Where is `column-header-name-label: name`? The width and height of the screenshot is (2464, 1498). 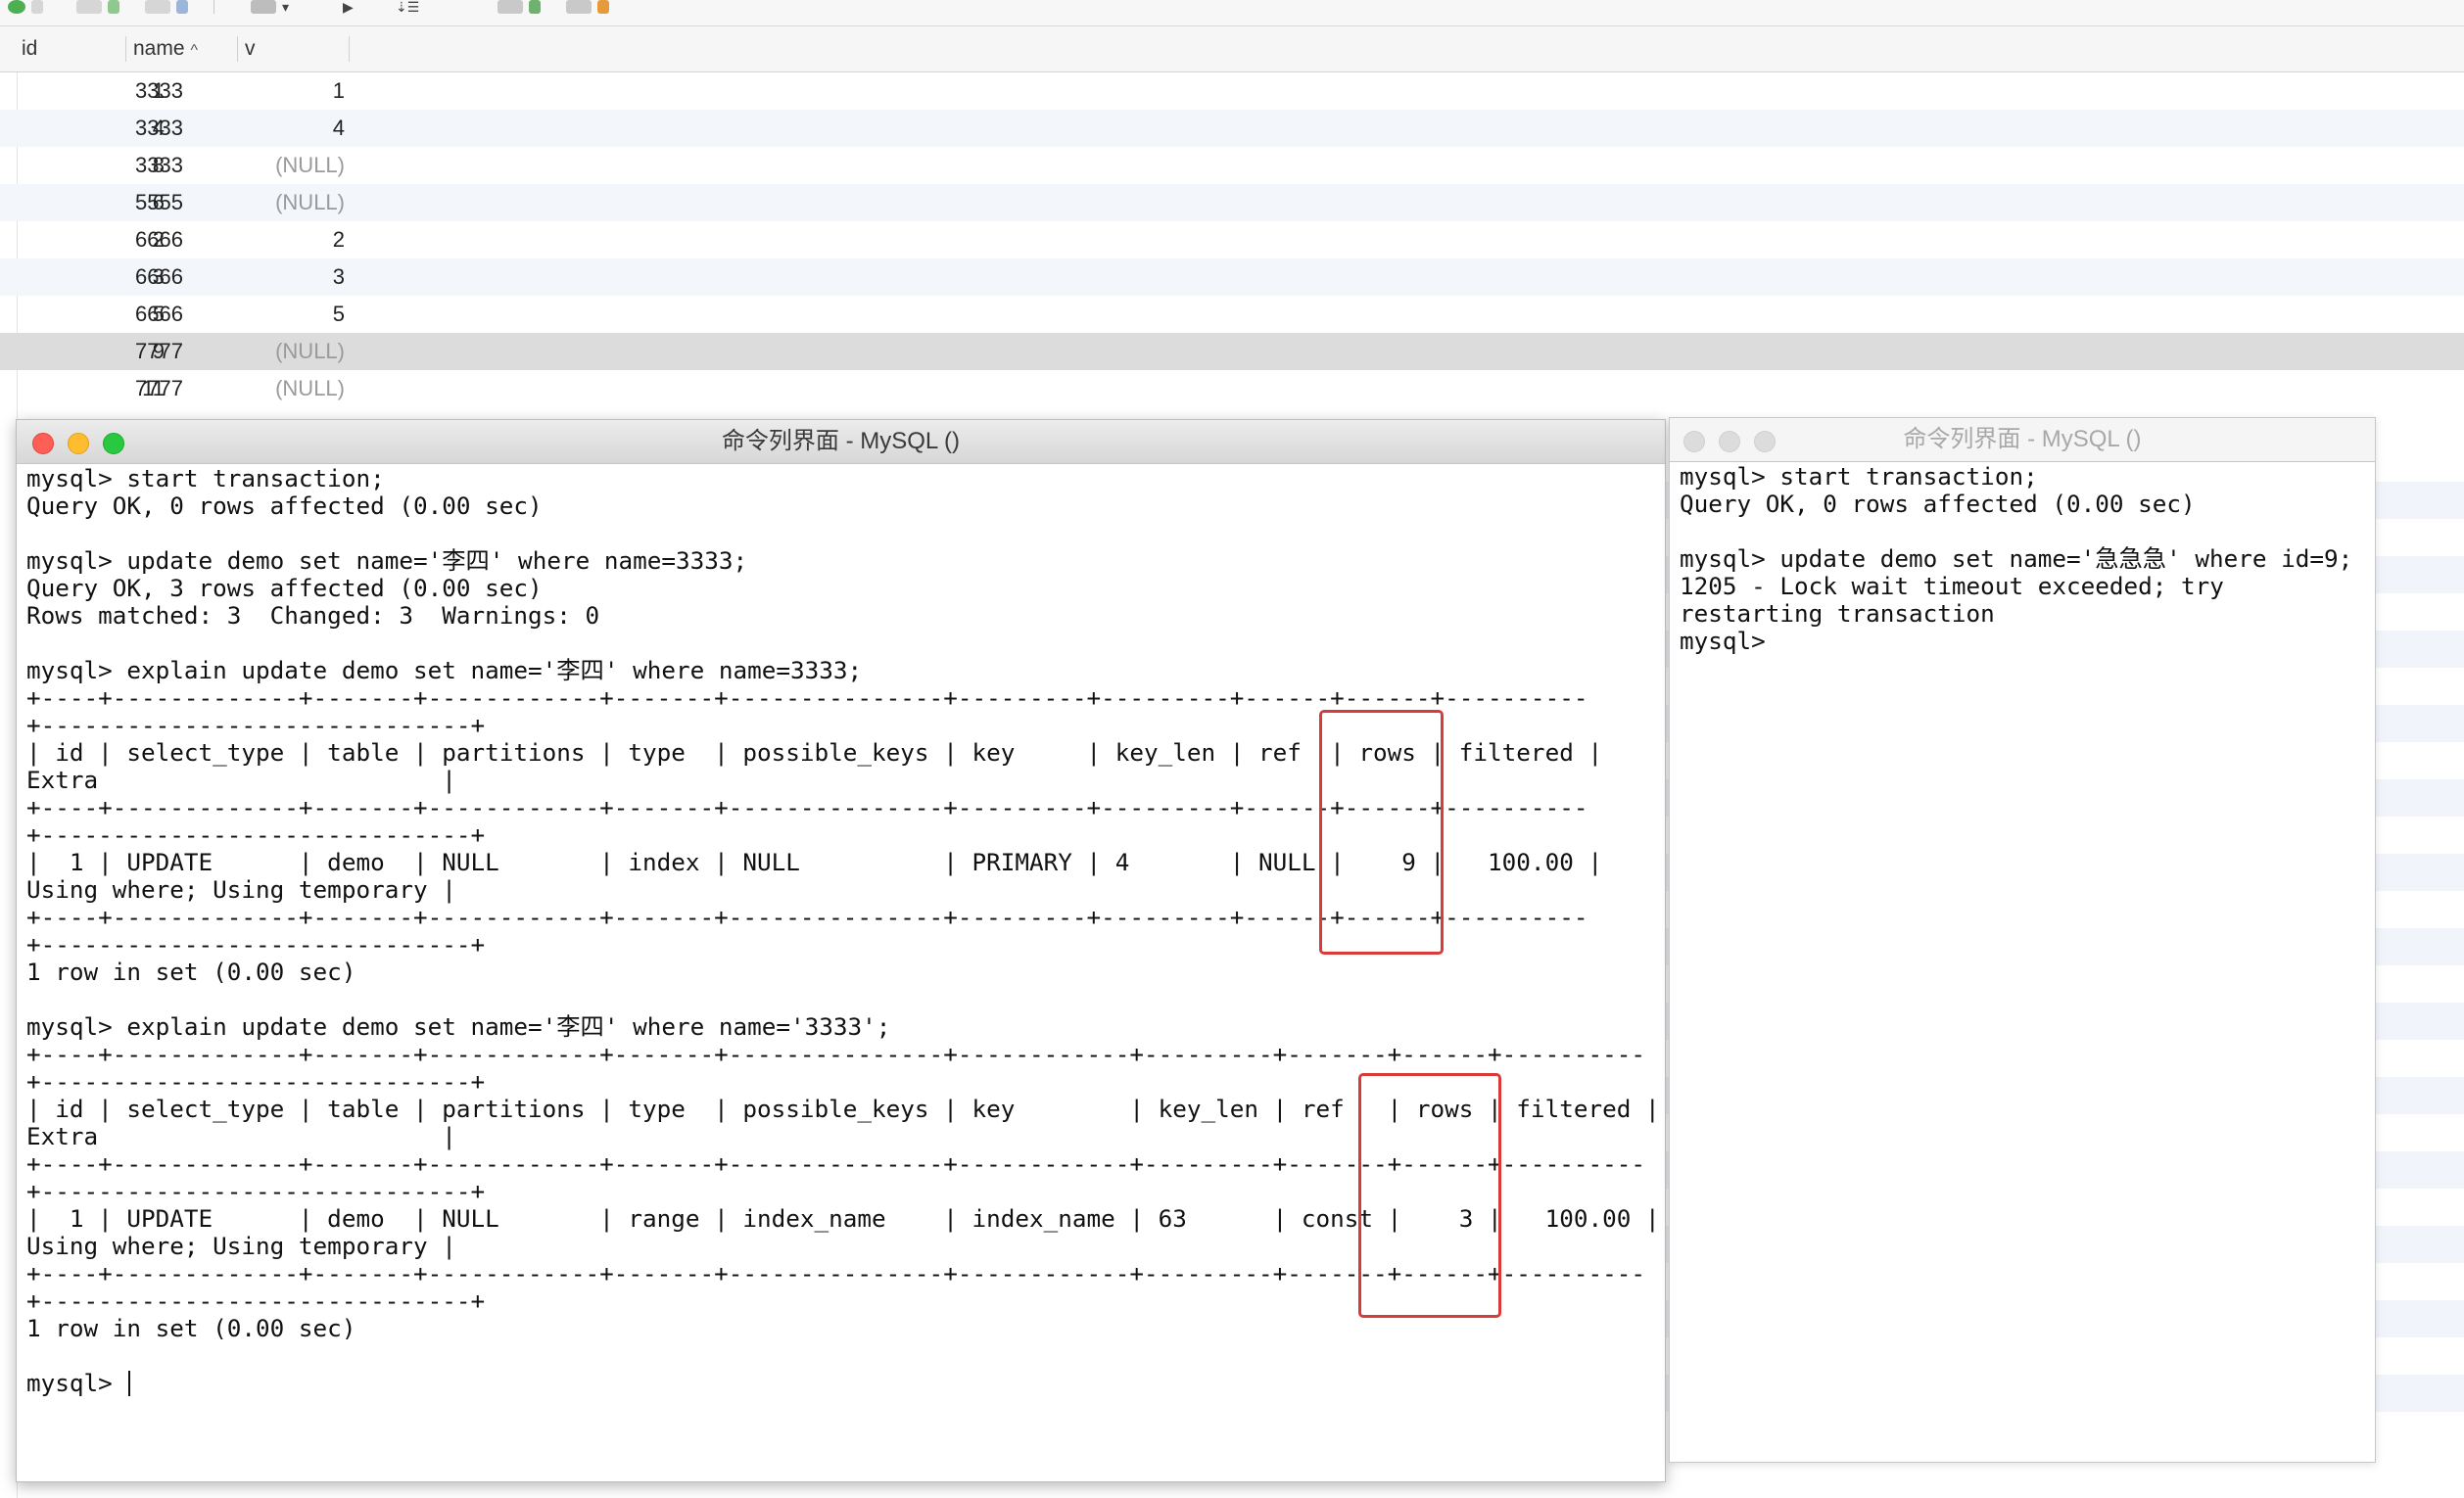
column-header-name-label: name is located at coordinates (159, 48).